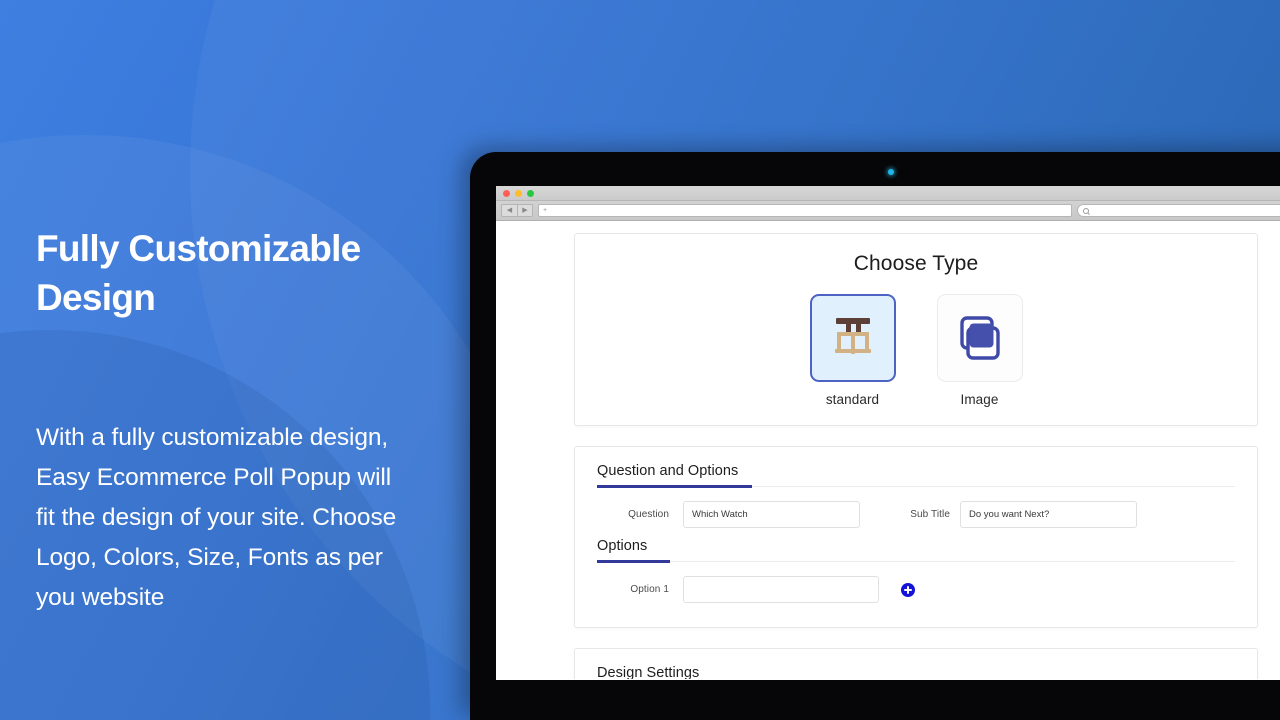  I want to click on type-label-standard: standard, so click(852, 399).